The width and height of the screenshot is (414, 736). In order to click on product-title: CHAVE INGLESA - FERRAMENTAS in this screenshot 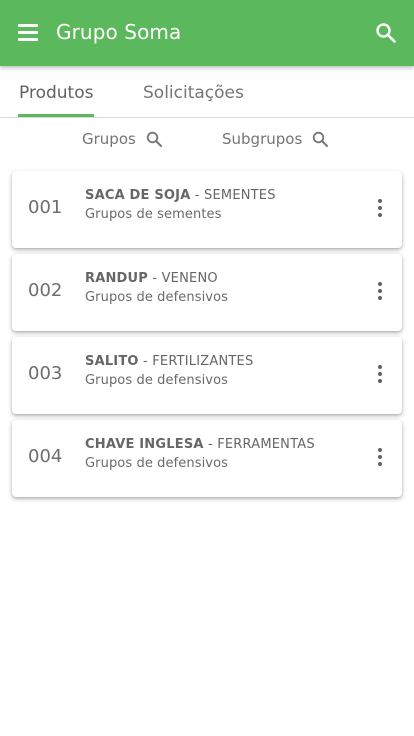, I will do `click(200, 444)`.